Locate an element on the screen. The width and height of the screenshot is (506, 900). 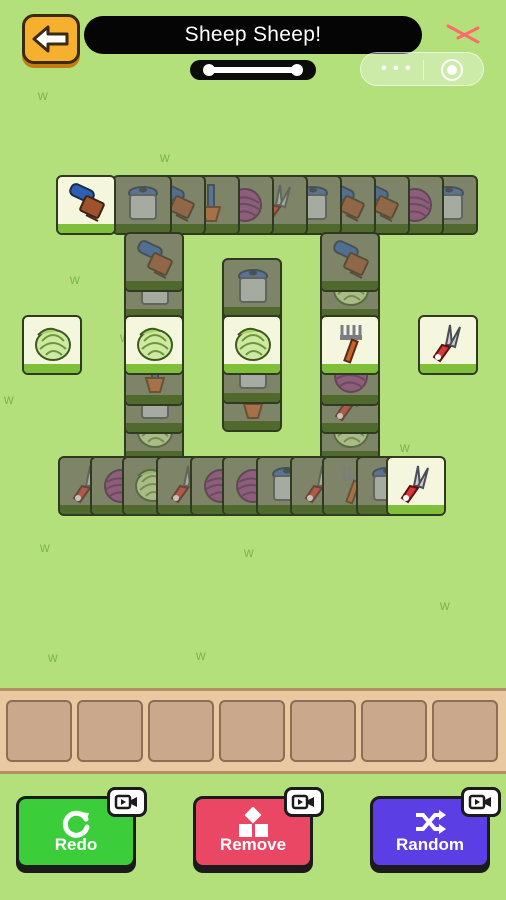
sound-muted-icon is located at coordinates (464, 33).